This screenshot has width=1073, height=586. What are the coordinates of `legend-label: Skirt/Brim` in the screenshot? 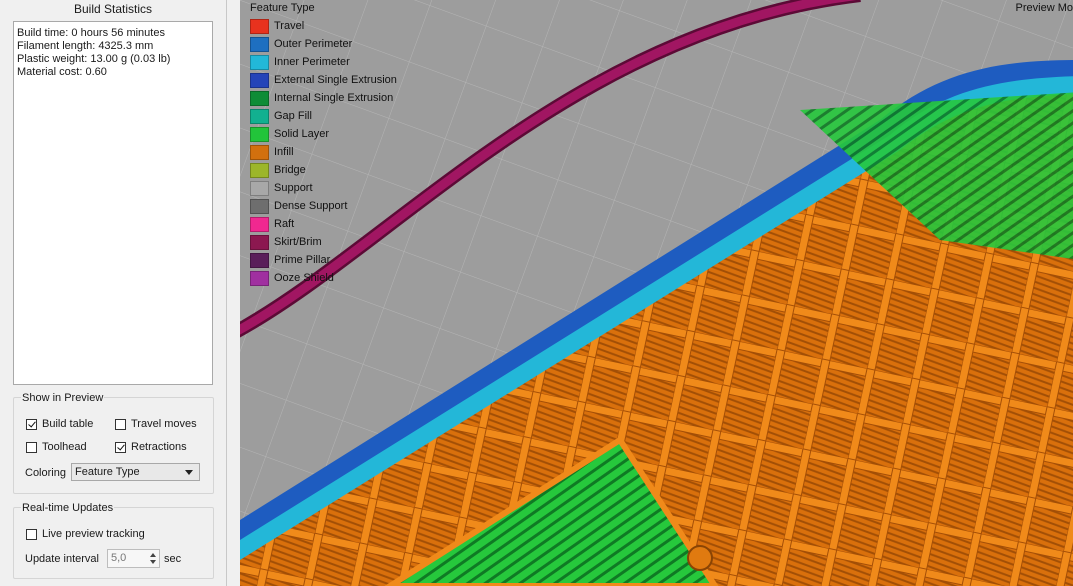 It's located at (298, 242).